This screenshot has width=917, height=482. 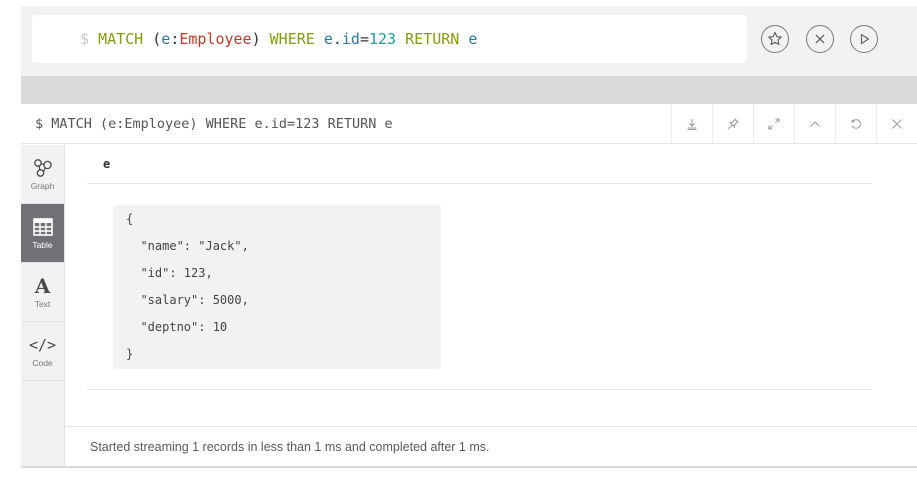 I want to click on view-tab-table: Table, so click(x=42, y=233).